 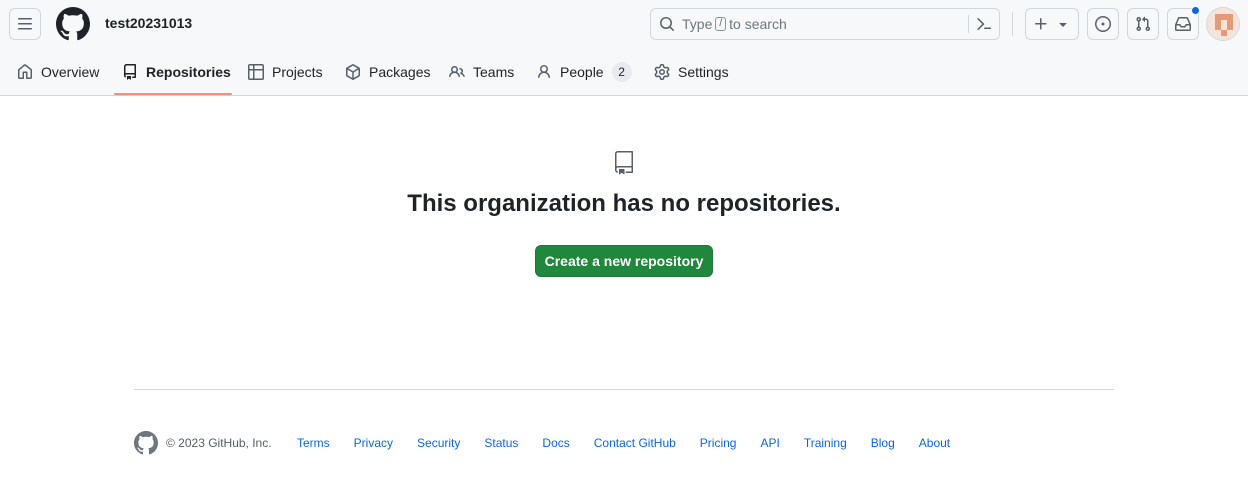 What do you see at coordinates (188, 72) in the screenshot?
I see `tab-label: Repositories` at bounding box center [188, 72].